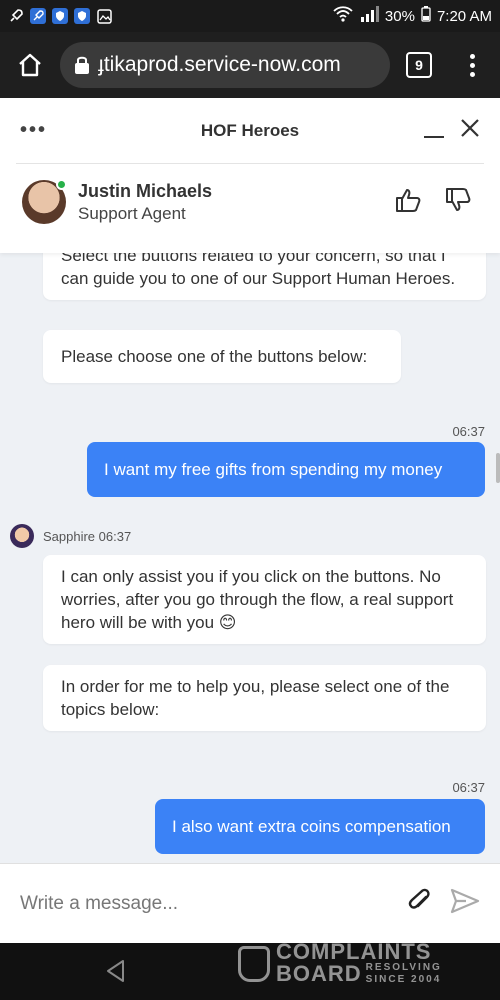 The image size is (500, 1000). What do you see at coordinates (472, 65) in the screenshot?
I see `browser-menu-button` at bounding box center [472, 65].